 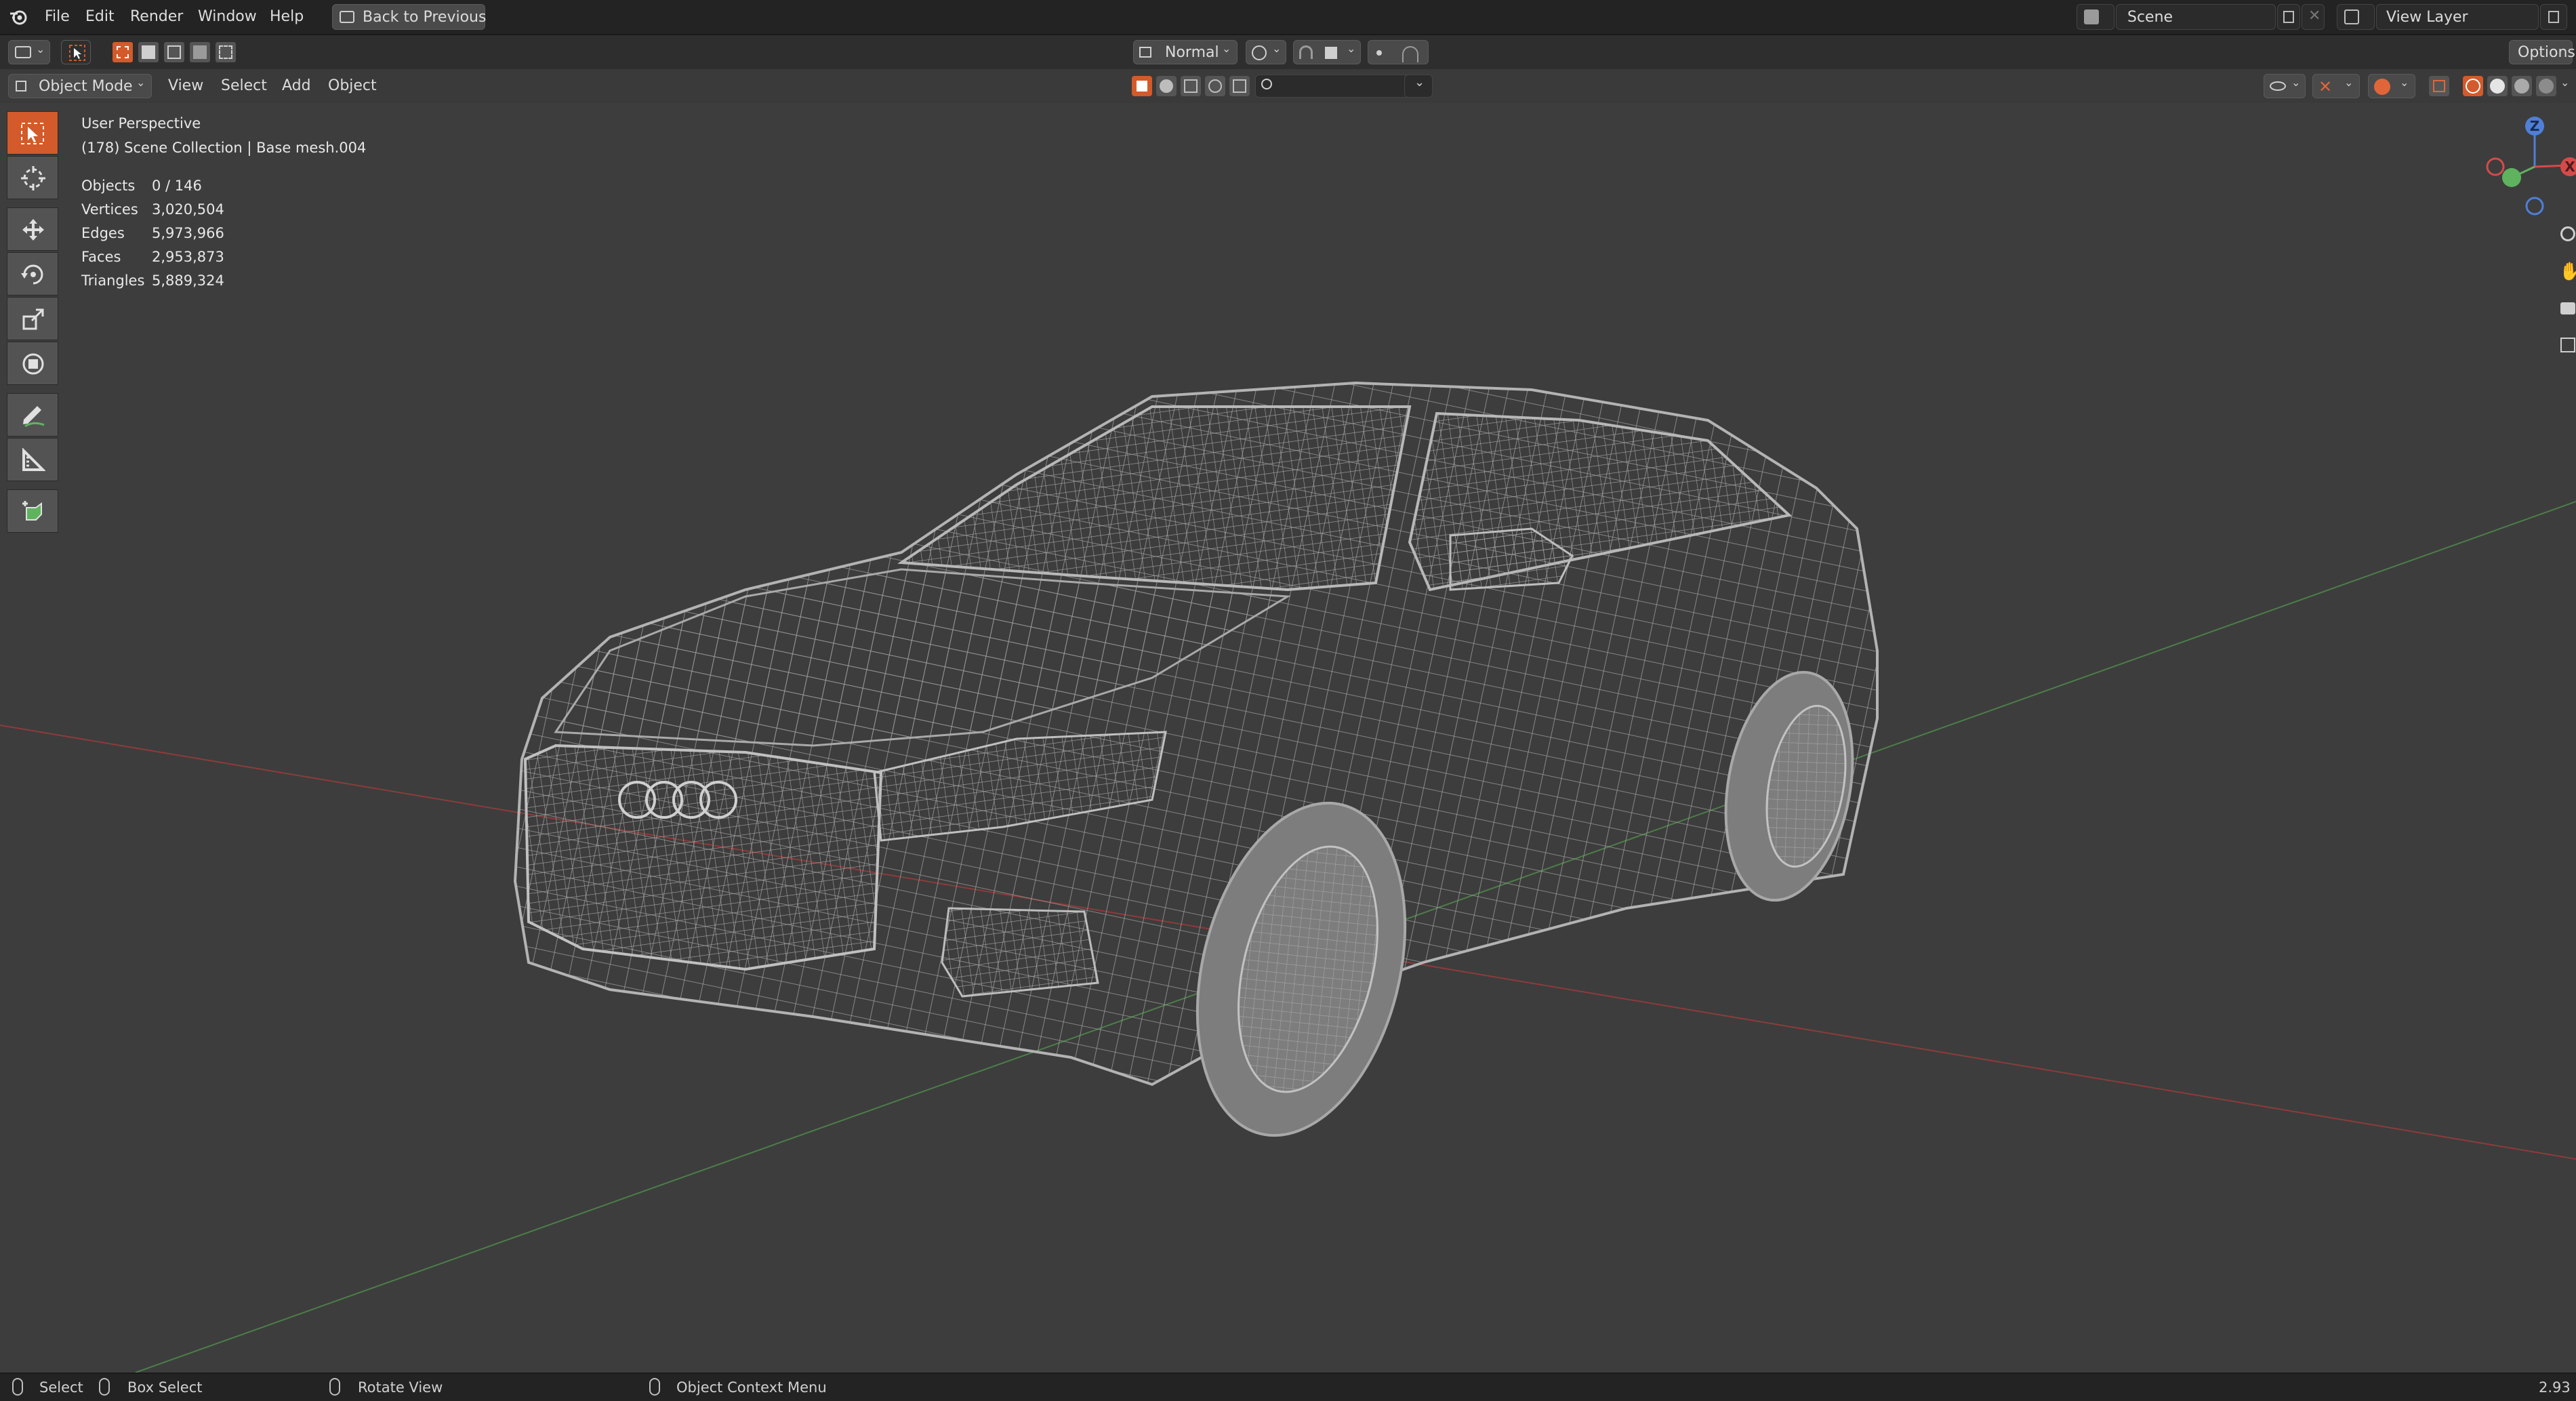 What do you see at coordinates (101, 257) in the screenshot?
I see `stat-label: Faces` at bounding box center [101, 257].